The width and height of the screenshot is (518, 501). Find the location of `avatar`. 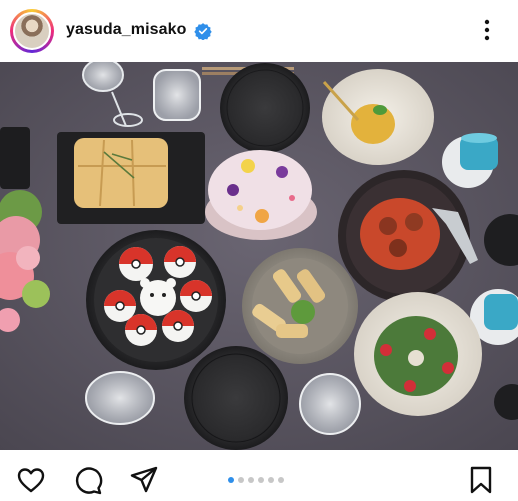

avatar is located at coordinates (32, 31).